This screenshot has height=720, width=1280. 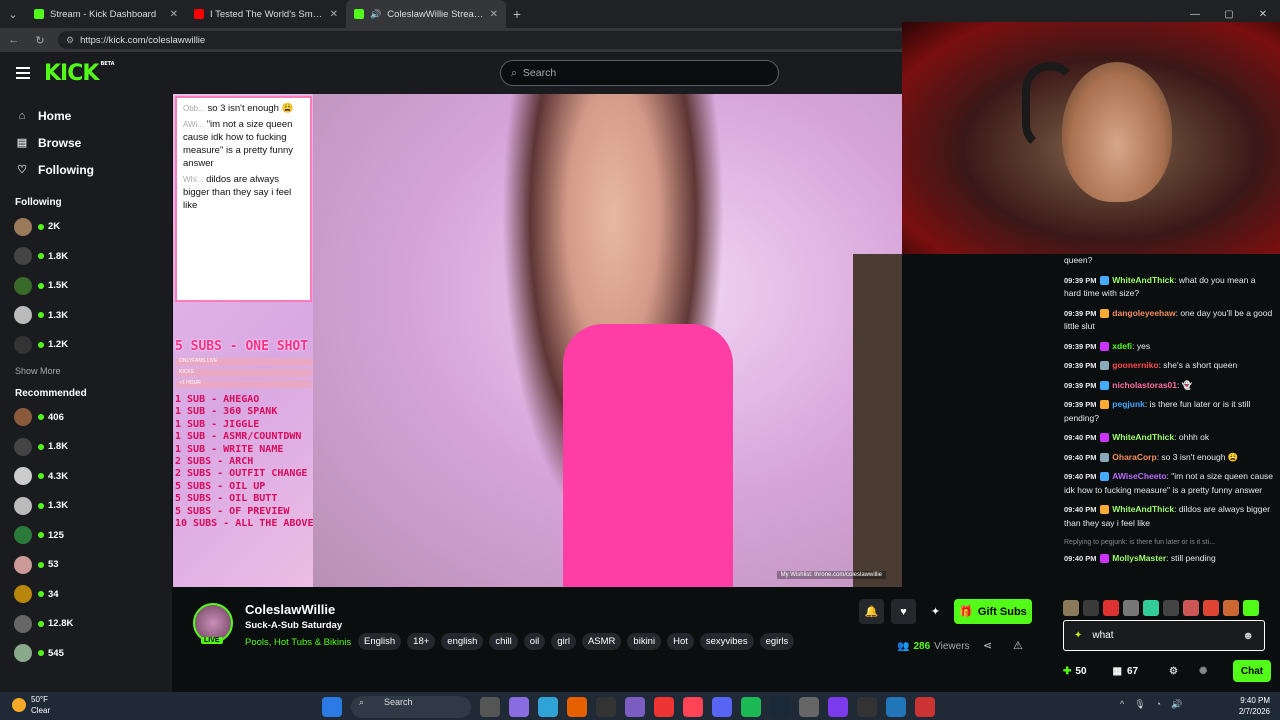 I want to click on chevron-up-icon: ^, so click(x=1122, y=704).